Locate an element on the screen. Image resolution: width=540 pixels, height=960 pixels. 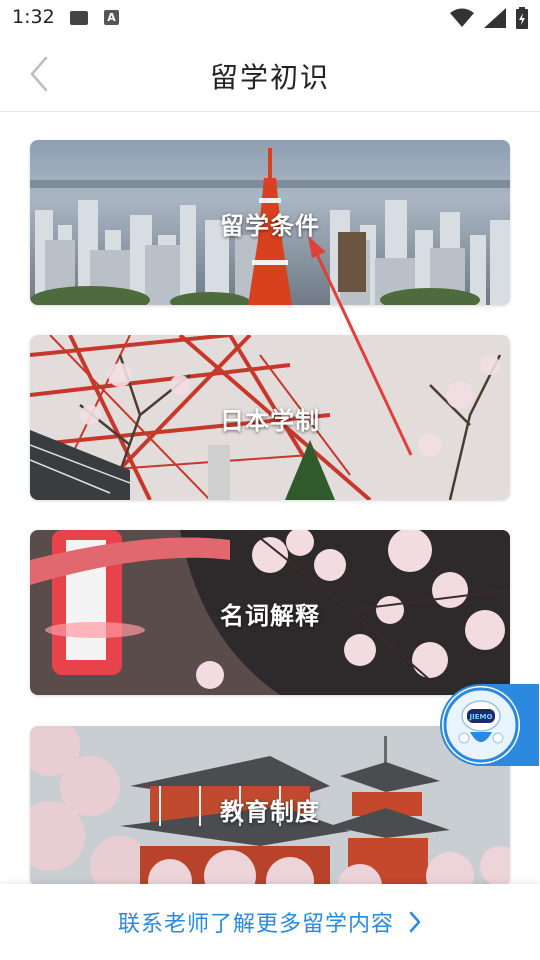
contact-teacher-button: 联系老师了解更多留学内容 is located at coordinates (270, 922).